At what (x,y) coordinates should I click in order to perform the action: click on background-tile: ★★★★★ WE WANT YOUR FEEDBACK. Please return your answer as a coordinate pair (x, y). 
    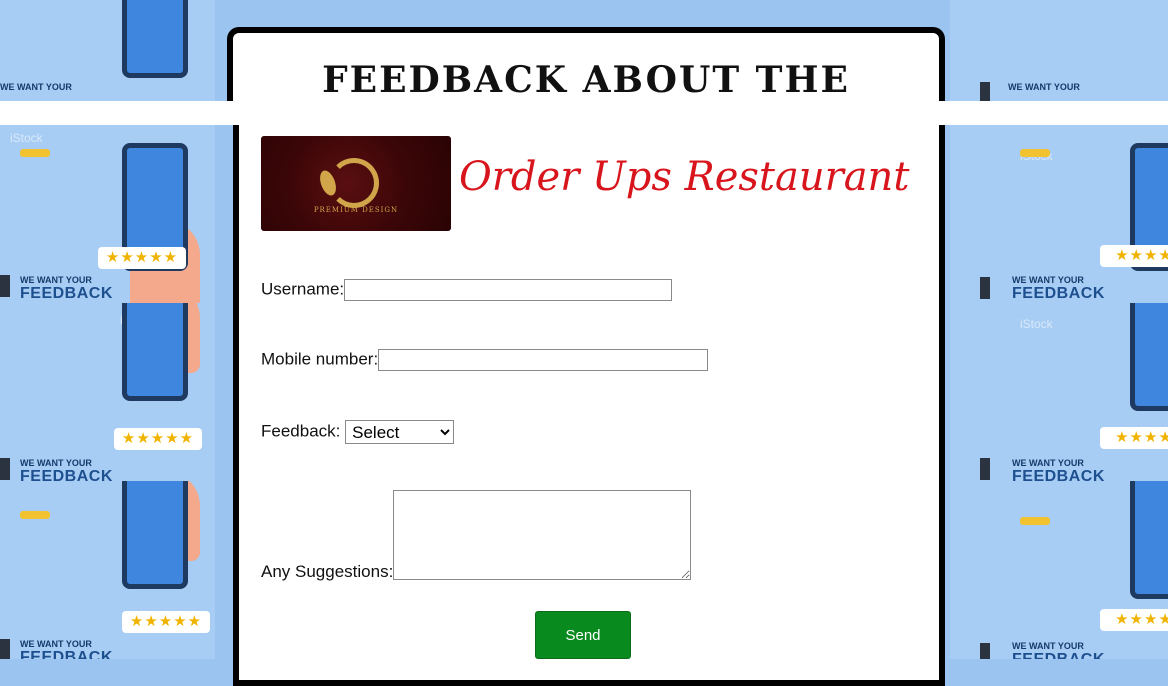
    Looking at the image, I should click on (107, 570).